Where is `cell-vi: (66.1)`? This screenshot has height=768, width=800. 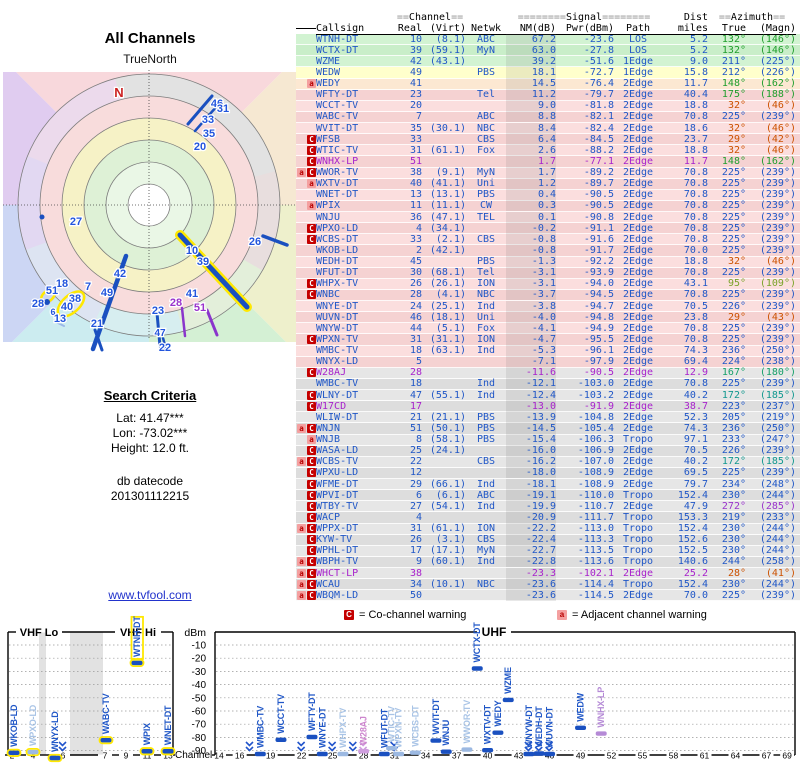 cell-vi: (66.1) is located at coordinates (447, 484).